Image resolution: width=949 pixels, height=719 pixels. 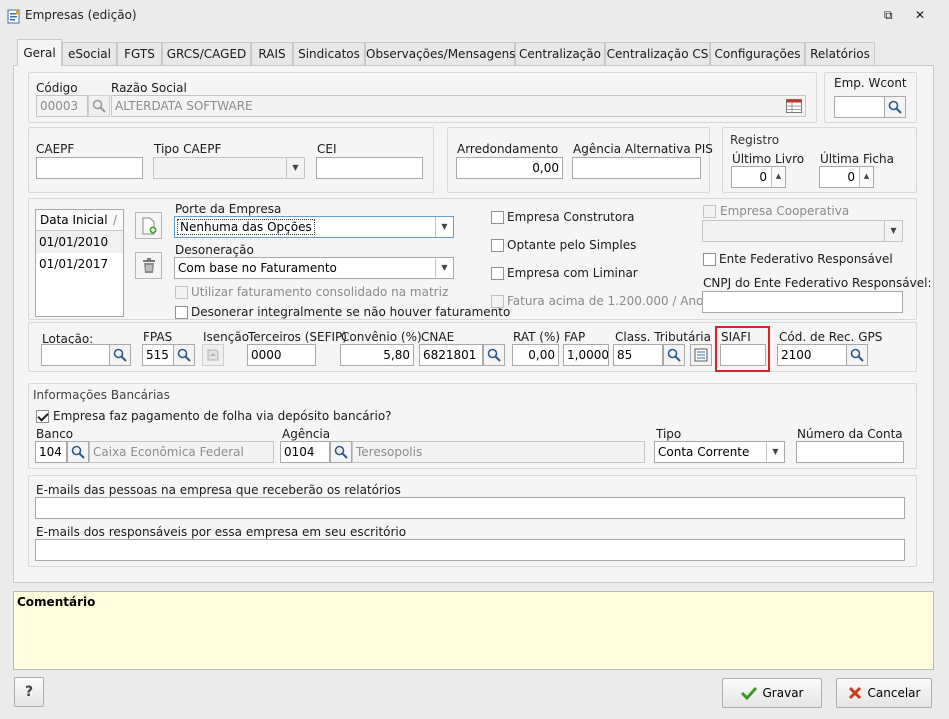 What do you see at coordinates (638, 355) in the screenshot?
I see `class-tributaria-field: 85` at bounding box center [638, 355].